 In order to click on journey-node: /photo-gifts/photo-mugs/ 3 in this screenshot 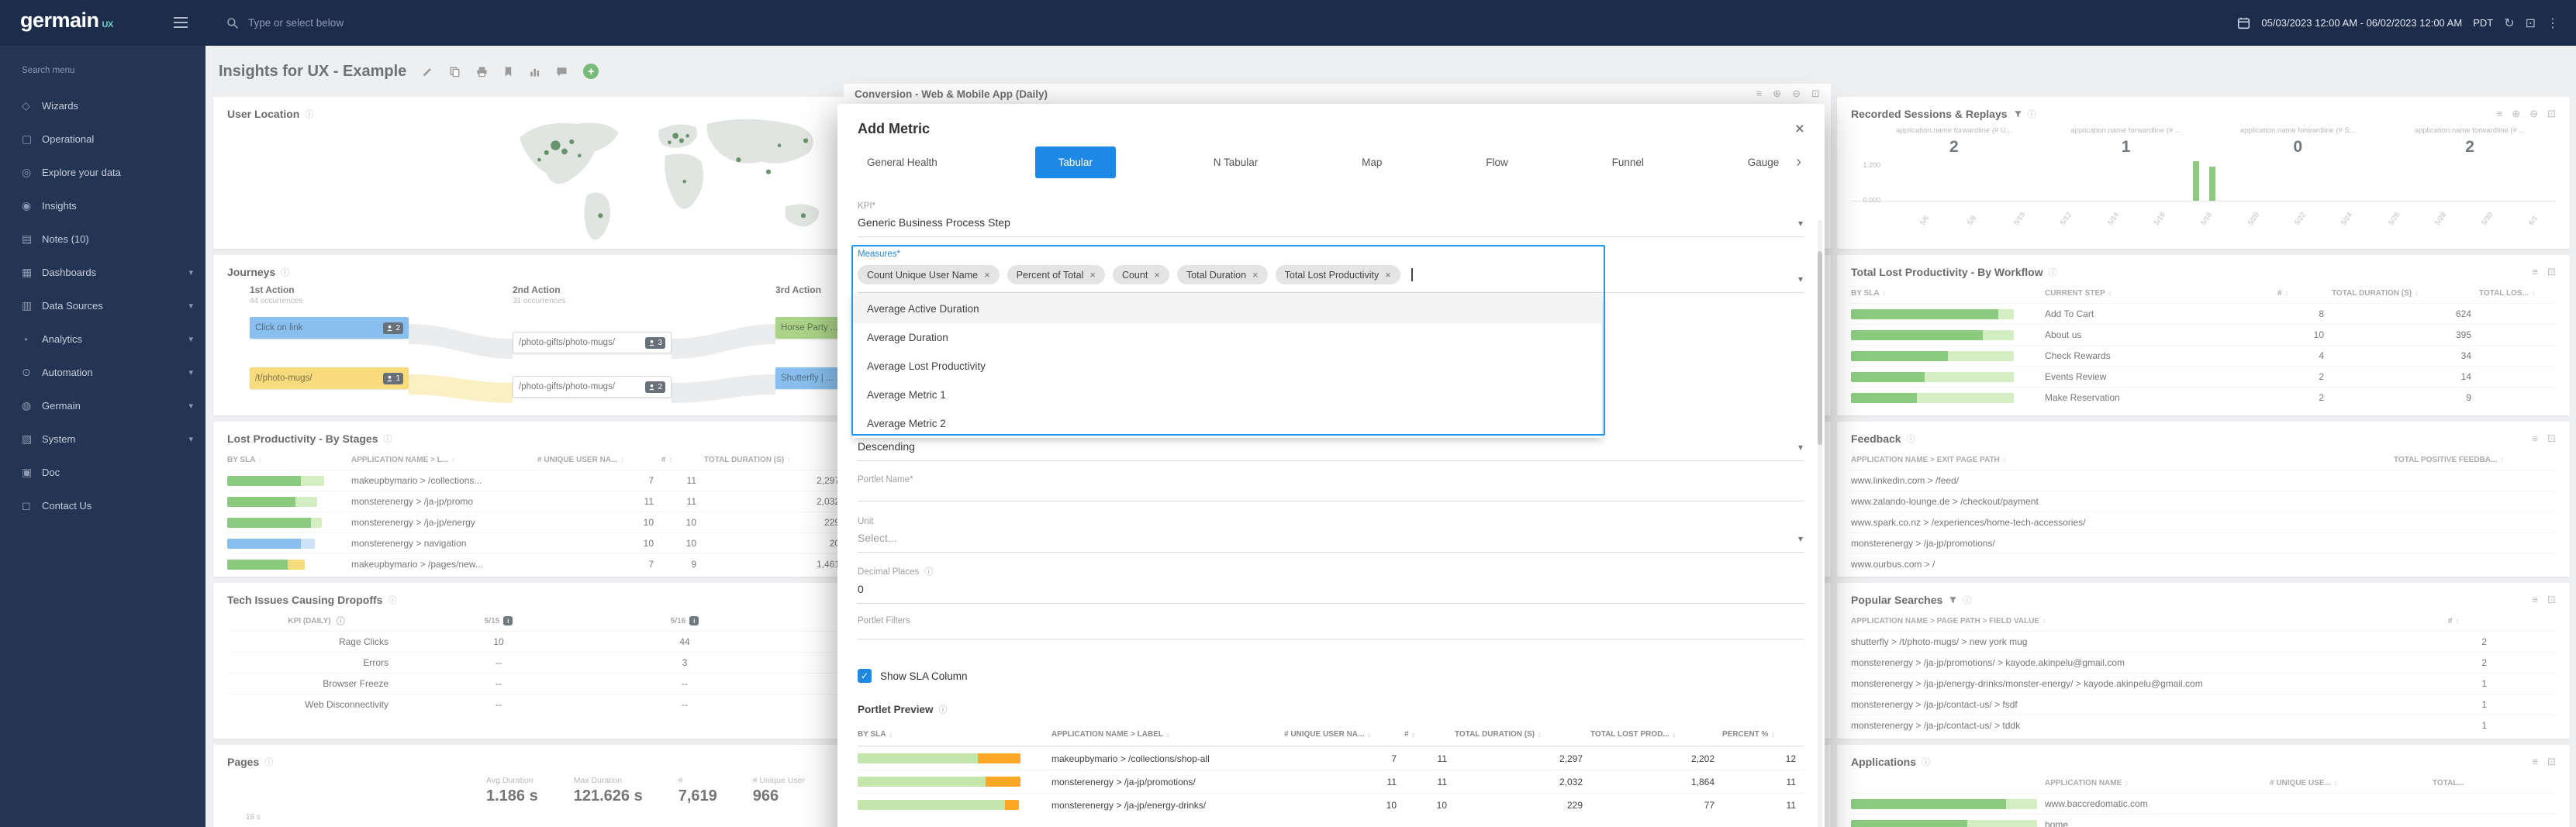, I will do `click(592, 342)`.